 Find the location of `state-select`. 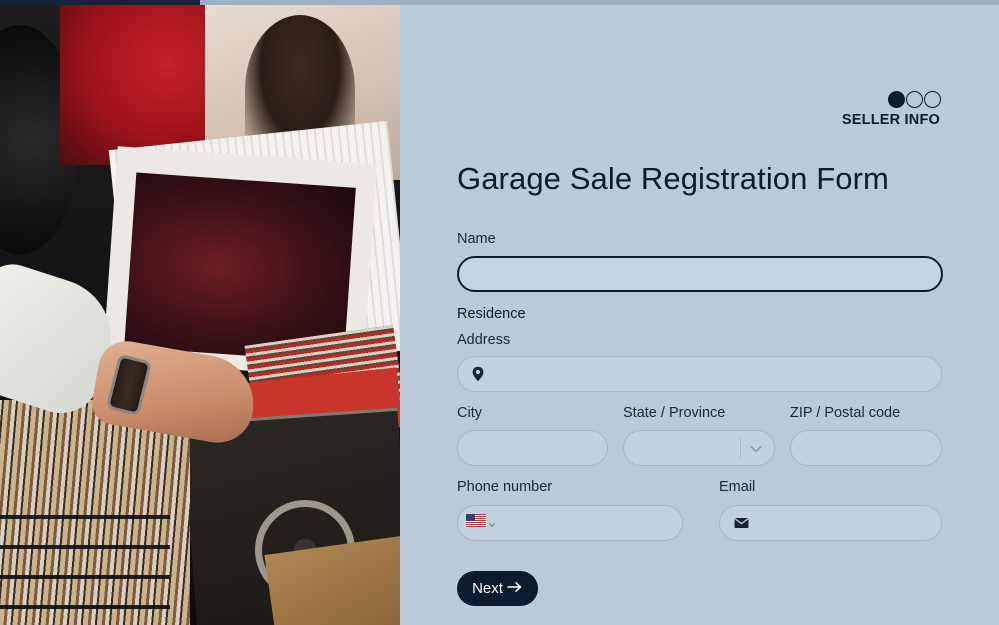

state-select is located at coordinates (699, 448).